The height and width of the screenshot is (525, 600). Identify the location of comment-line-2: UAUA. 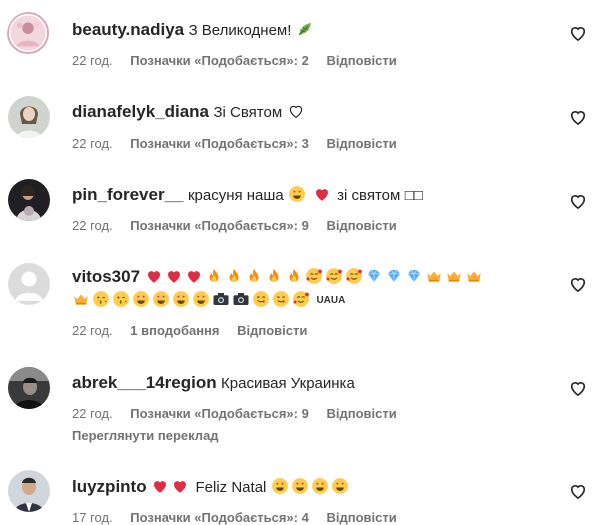
(316, 301).